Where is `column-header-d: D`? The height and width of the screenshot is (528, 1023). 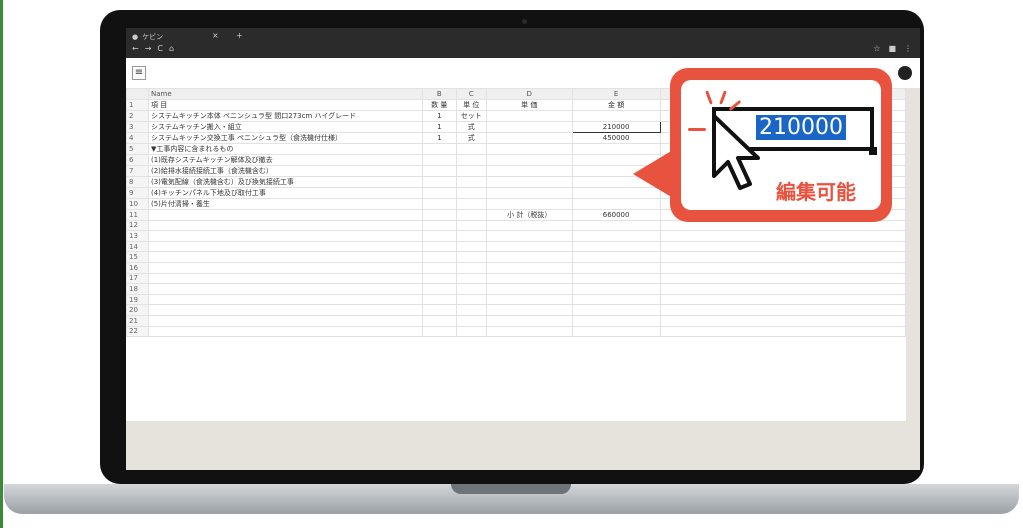
column-header-d: D is located at coordinates (529, 94).